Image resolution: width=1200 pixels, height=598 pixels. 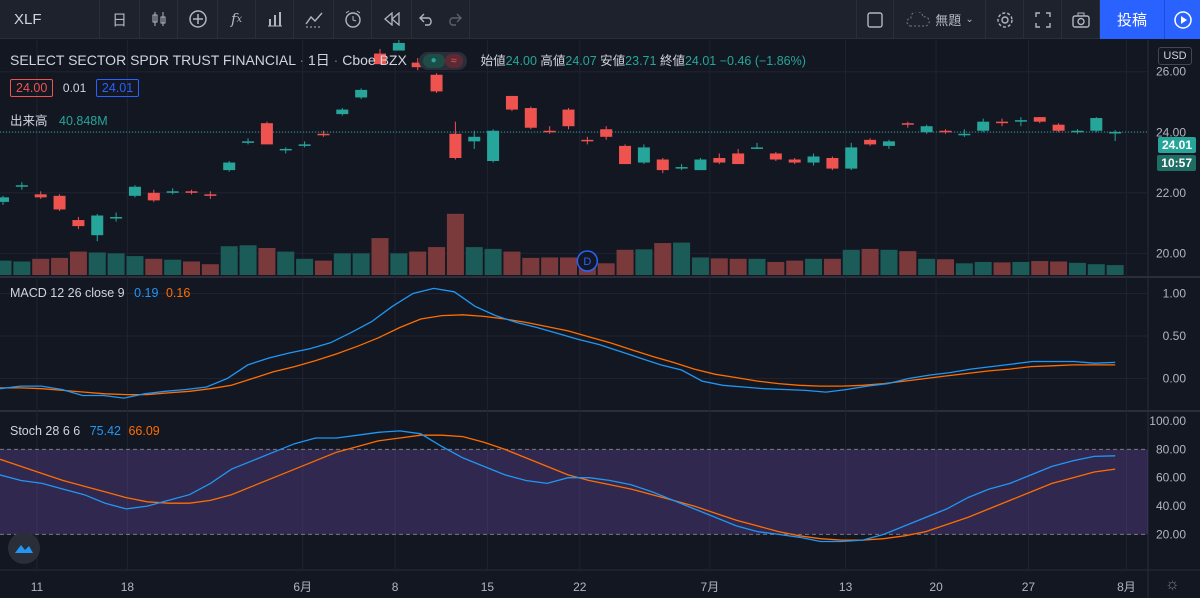 What do you see at coordinates (948, 20) in the screenshot?
I see `layout-name: 無題` at bounding box center [948, 20].